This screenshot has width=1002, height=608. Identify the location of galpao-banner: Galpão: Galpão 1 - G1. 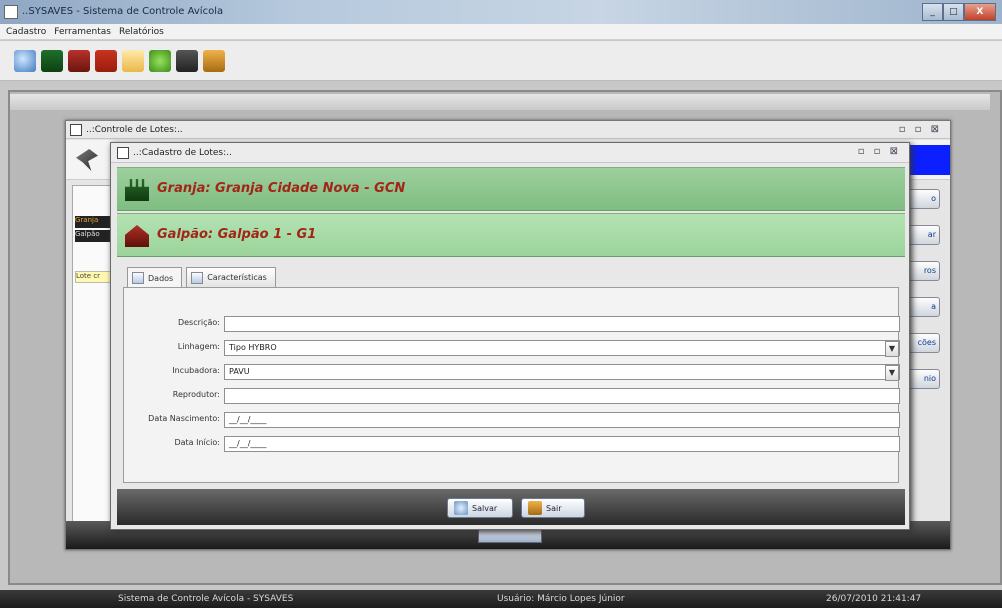
(511, 235).